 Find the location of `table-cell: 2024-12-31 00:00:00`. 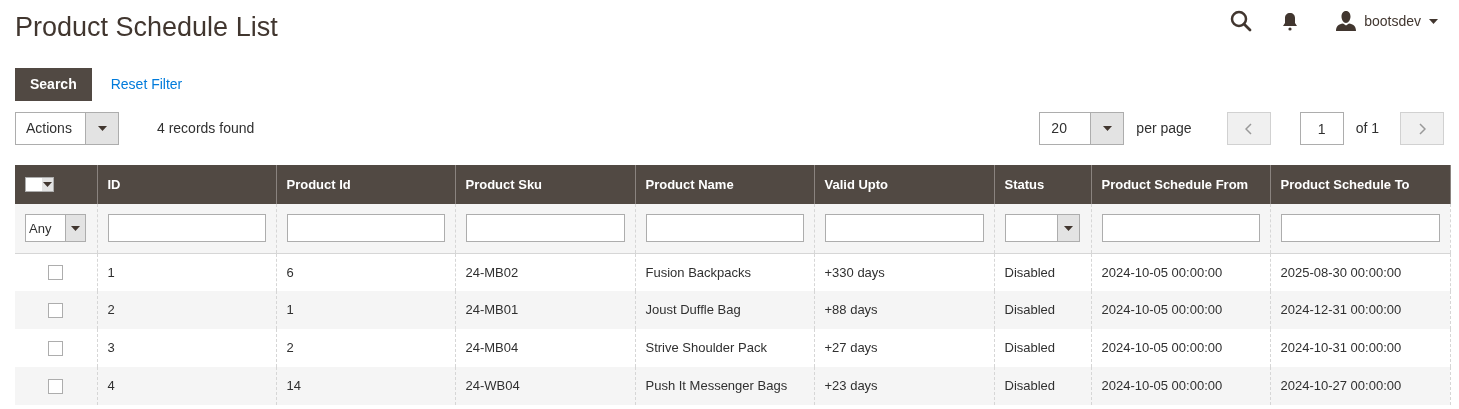

table-cell: 2024-12-31 00:00:00 is located at coordinates (1341, 310).